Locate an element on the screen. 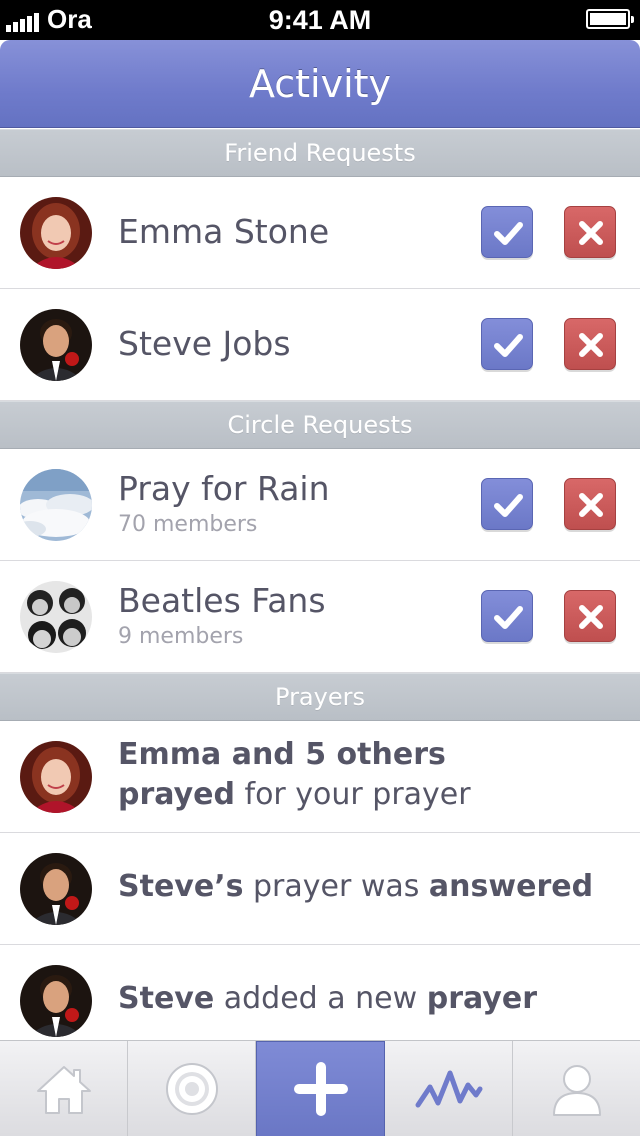 Image resolution: width=640 pixels, height=1136 pixels. prayer-activity-row: Emma and 5 others prayed for your prayer is located at coordinates (320, 777).